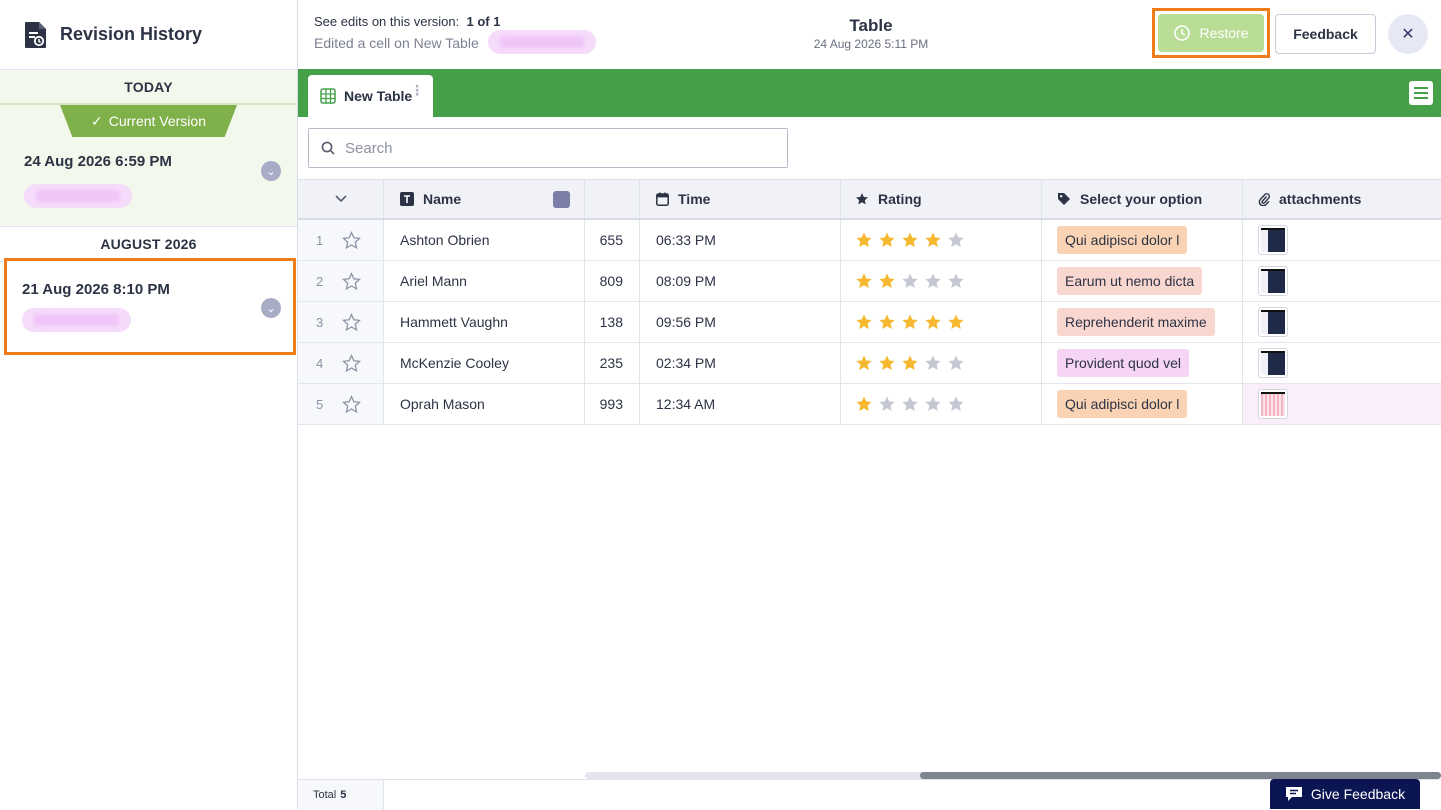 This screenshot has width=1441, height=810. Describe the element at coordinates (341, 363) in the screenshot. I see `row-index-cell: 4` at that location.